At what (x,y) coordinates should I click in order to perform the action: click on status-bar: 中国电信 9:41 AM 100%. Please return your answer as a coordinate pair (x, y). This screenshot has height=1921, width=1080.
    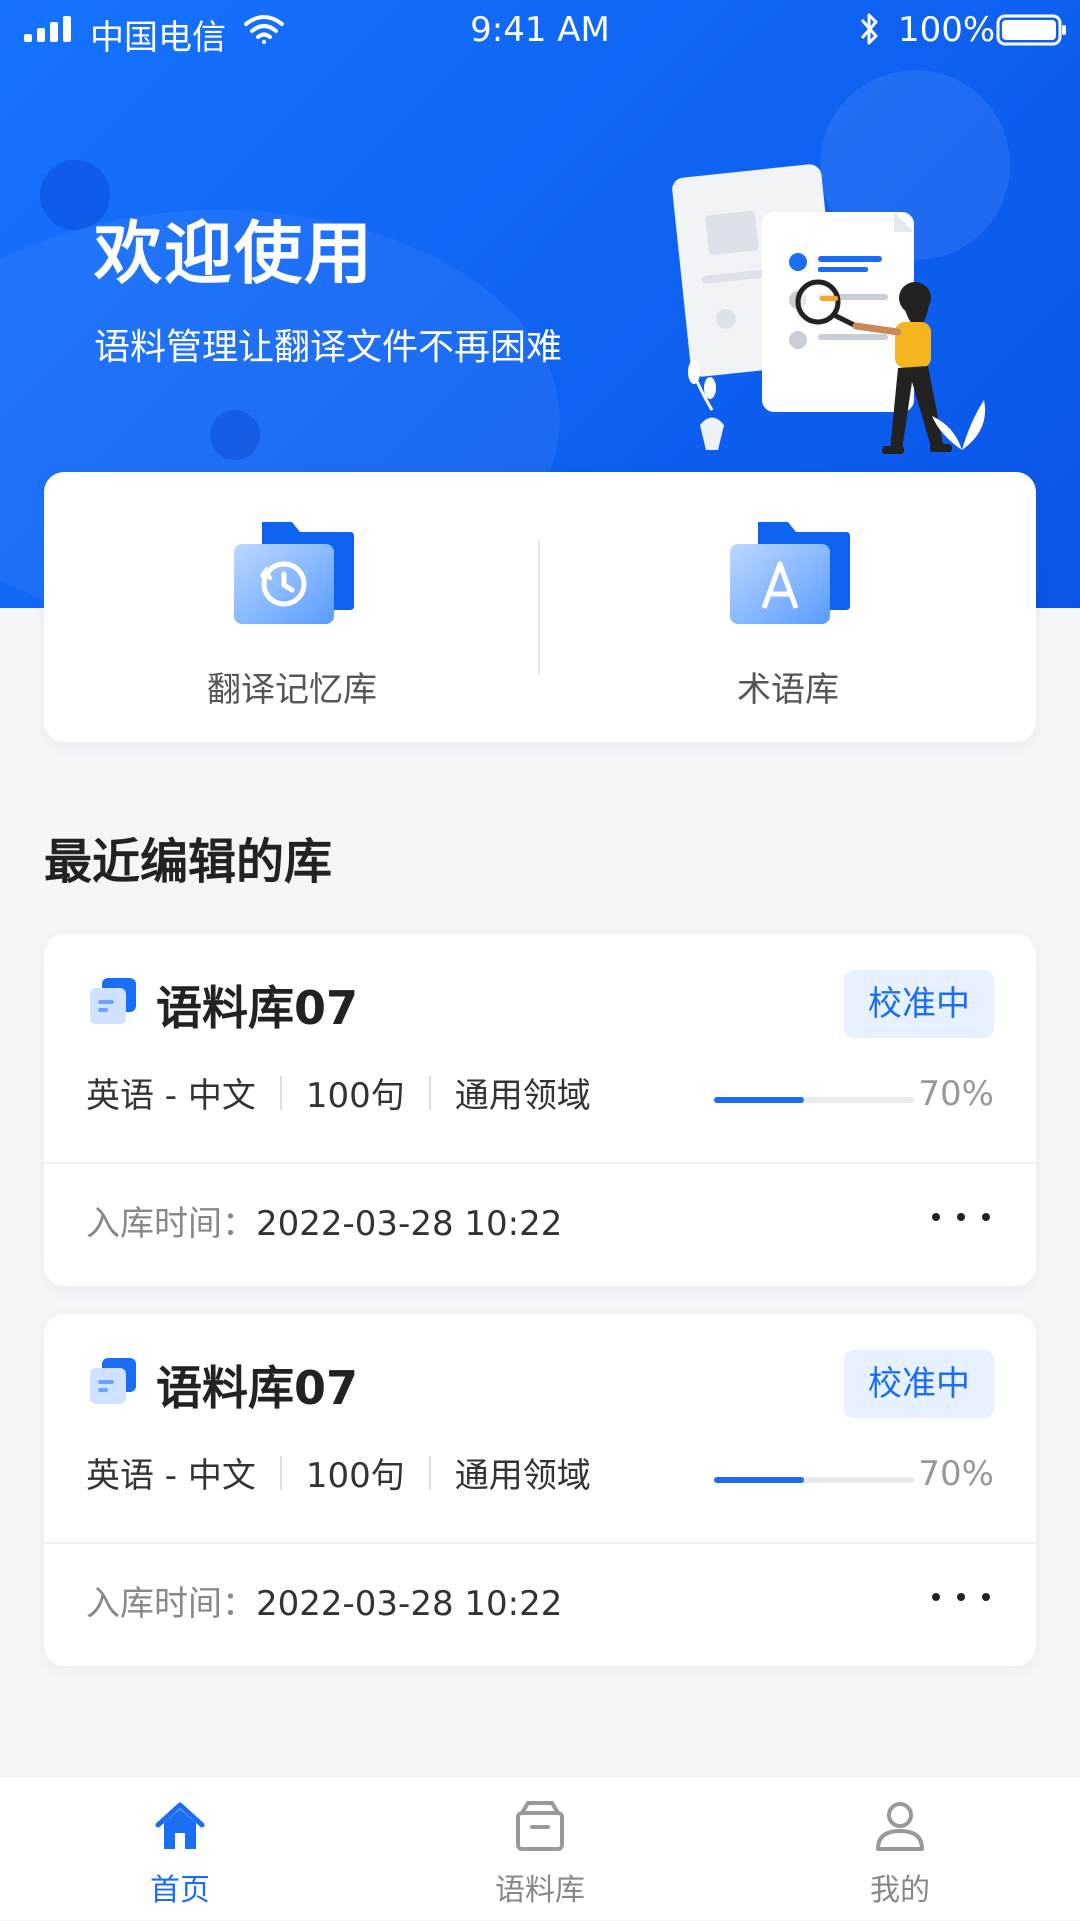
    Looking at the image, I should click on (540, 30).